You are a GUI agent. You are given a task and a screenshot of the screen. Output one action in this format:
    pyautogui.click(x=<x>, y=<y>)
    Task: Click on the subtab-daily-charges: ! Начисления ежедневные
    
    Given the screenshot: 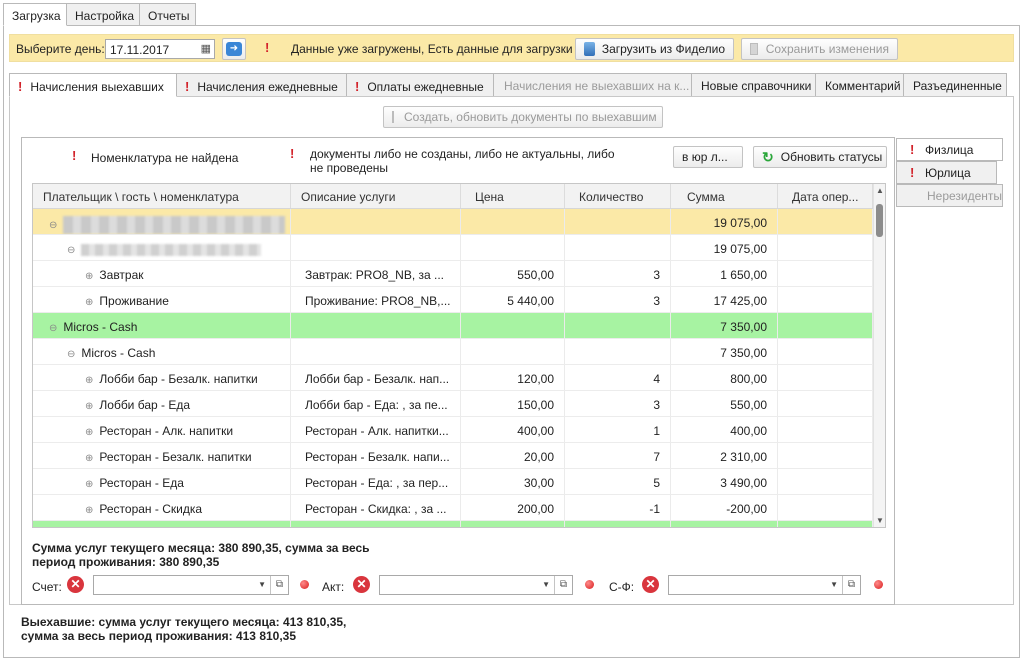 What is the action you would take?
    pyautogui.click(x=261, y=85)
    